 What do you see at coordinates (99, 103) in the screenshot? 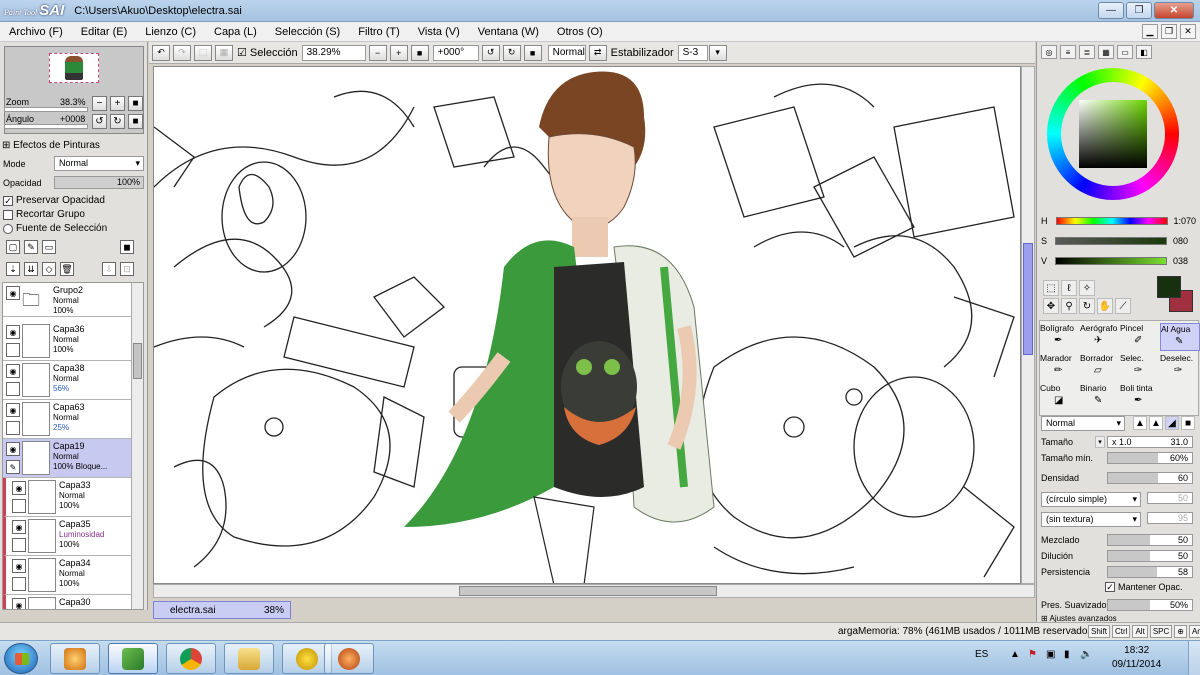
I see `zoom-out-button: −` at bounding box center [99, 103].